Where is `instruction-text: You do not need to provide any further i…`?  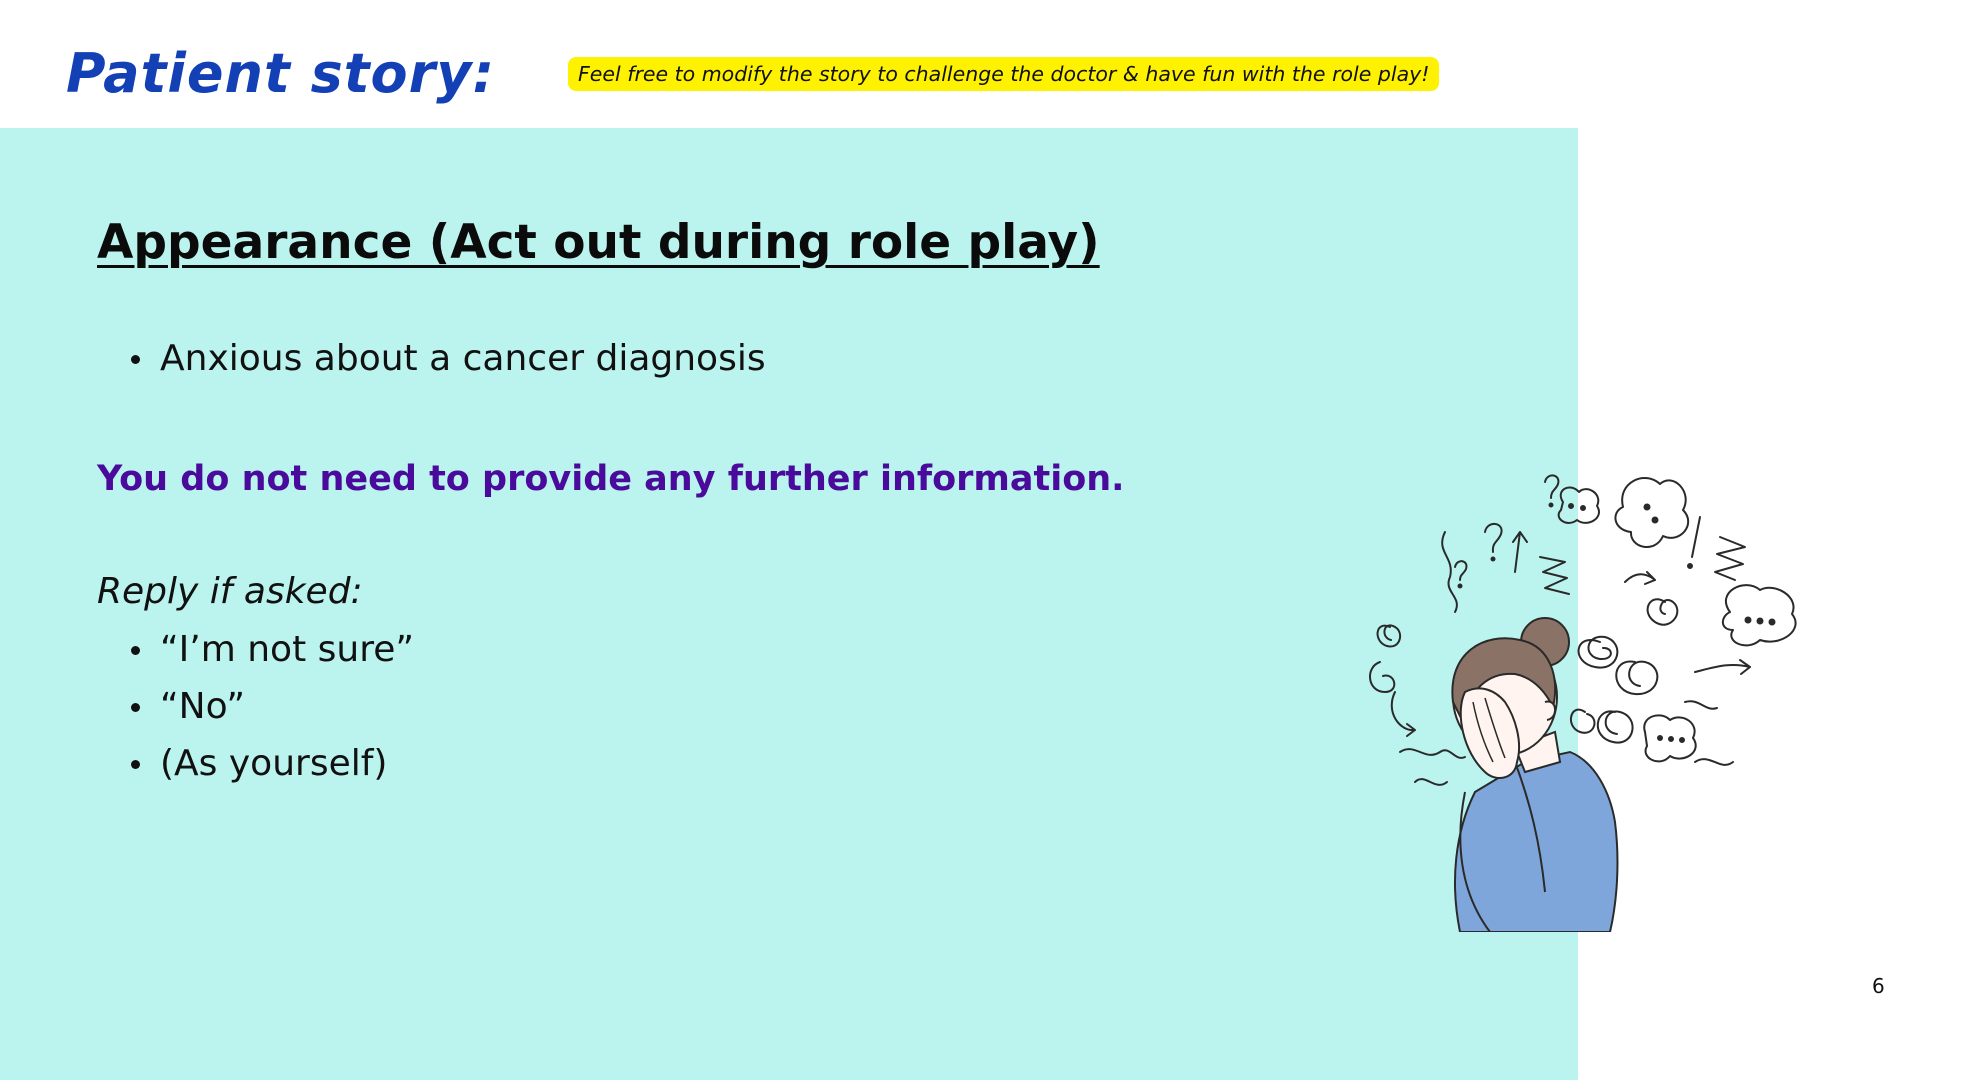 instruction-text: You do not need to provide any further i… is located at coordinates (611, 479).